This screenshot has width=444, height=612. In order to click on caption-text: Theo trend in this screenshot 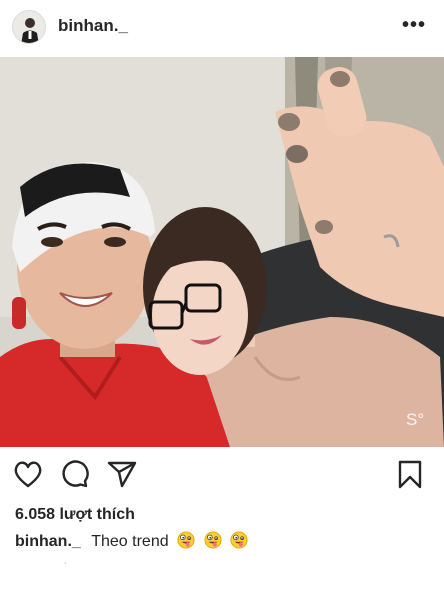, I will do `click(130, 541)`.